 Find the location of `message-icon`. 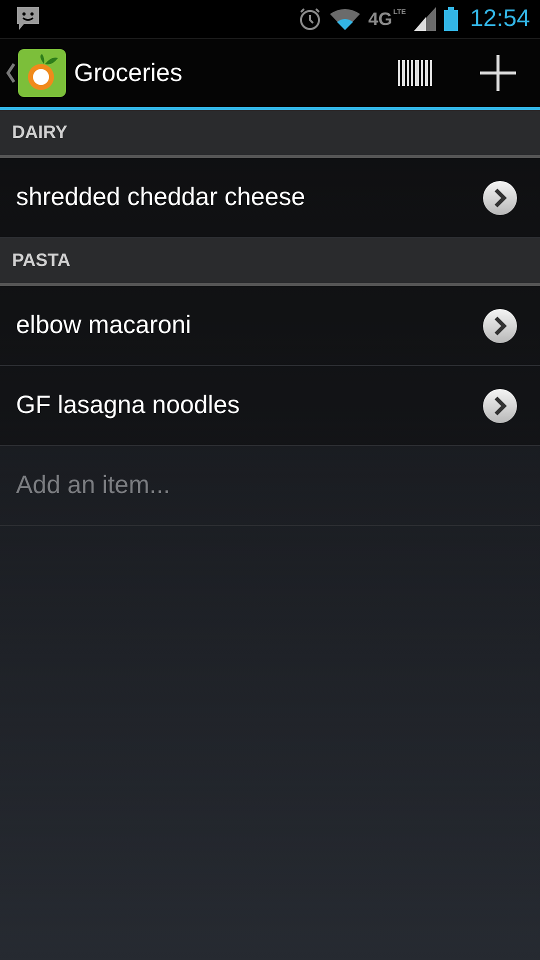

message-icon is located at coordinates (28, 19).